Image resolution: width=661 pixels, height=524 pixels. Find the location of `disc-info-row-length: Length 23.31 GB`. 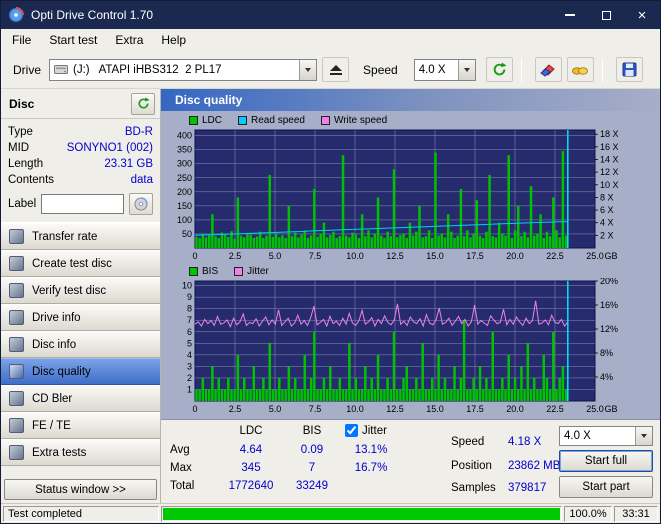

disc-info-row-length: Length 23.31 GB is located at coordinates (80, 164).